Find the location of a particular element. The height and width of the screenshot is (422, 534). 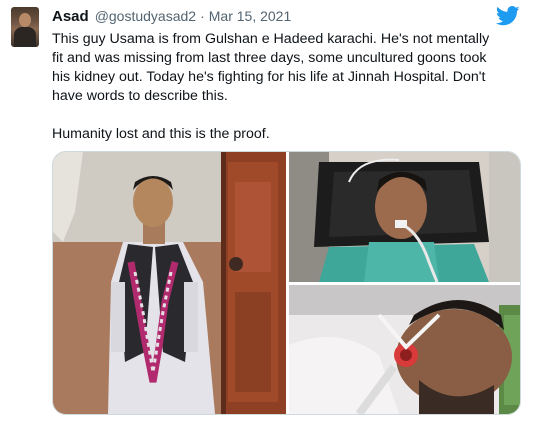

author-name: Asad is located at coordinates (70, 16).